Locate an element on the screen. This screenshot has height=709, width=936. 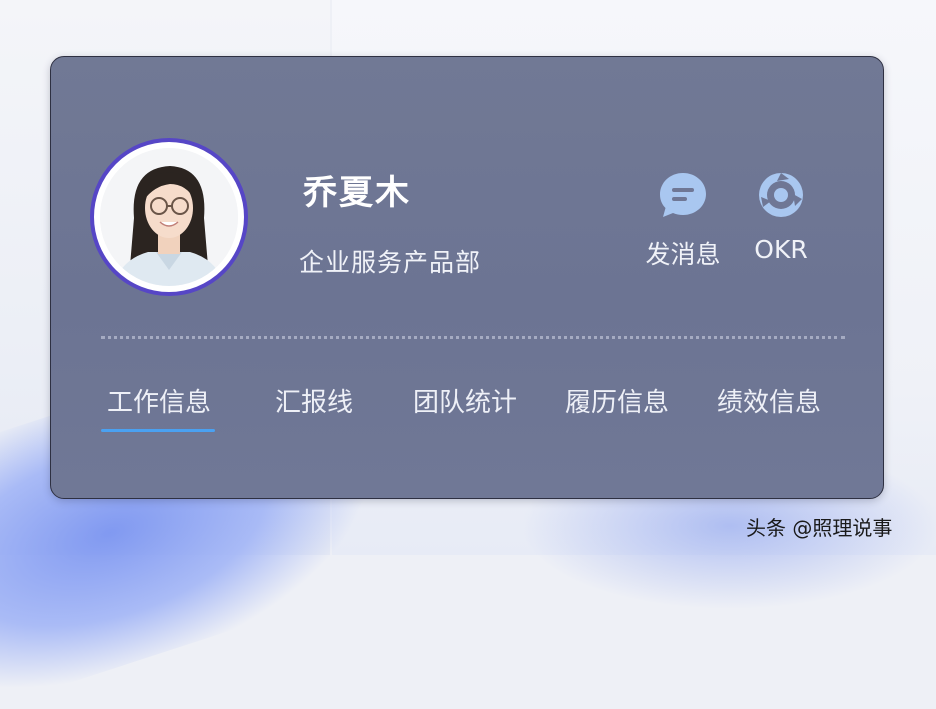
okr-button: OKR is located at coordinates (781, 216).